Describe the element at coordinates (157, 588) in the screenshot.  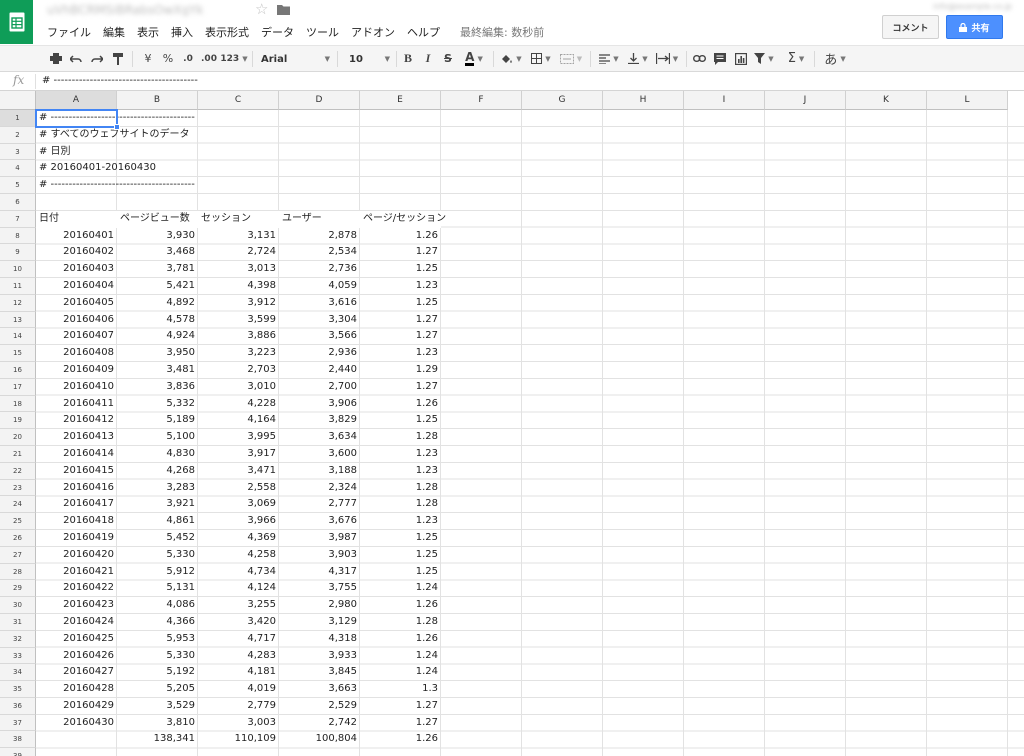
I see `data-cell: 5,131` at that location.